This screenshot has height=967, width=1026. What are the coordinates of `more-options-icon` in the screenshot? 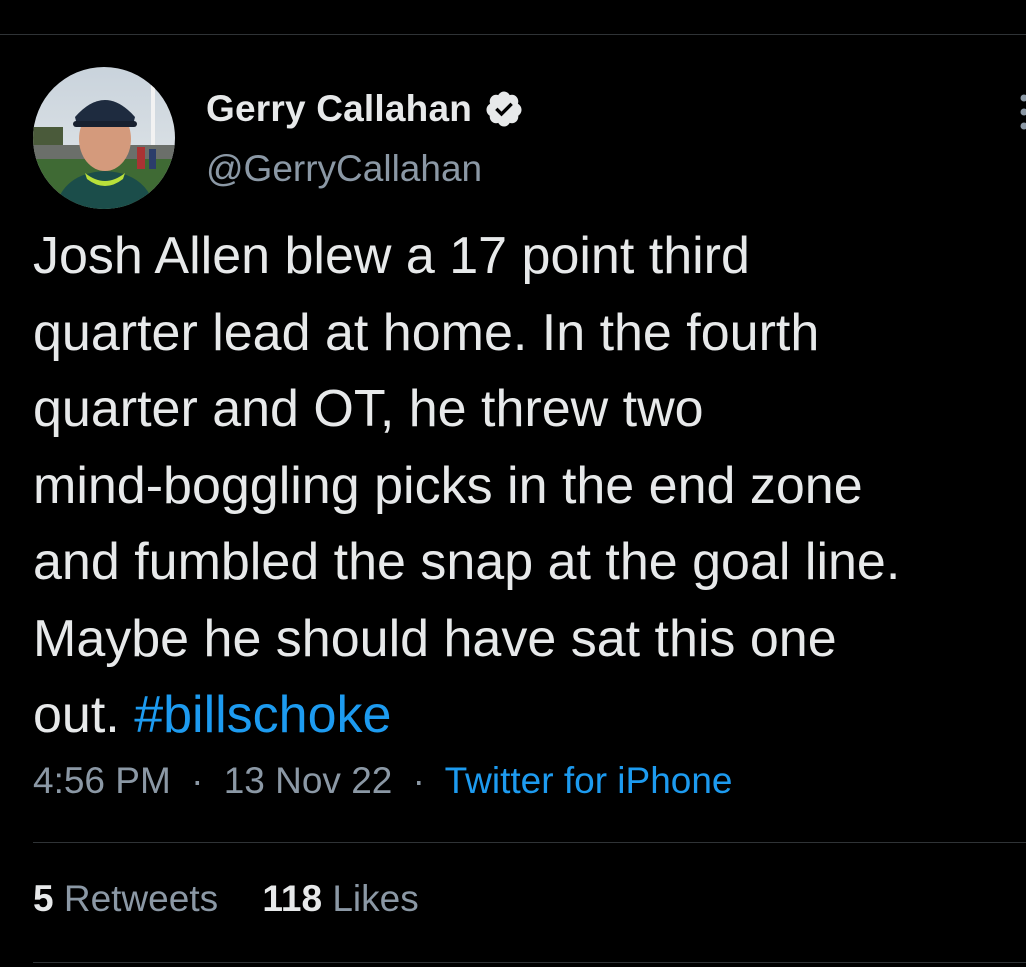 It's located at (1022, 112).